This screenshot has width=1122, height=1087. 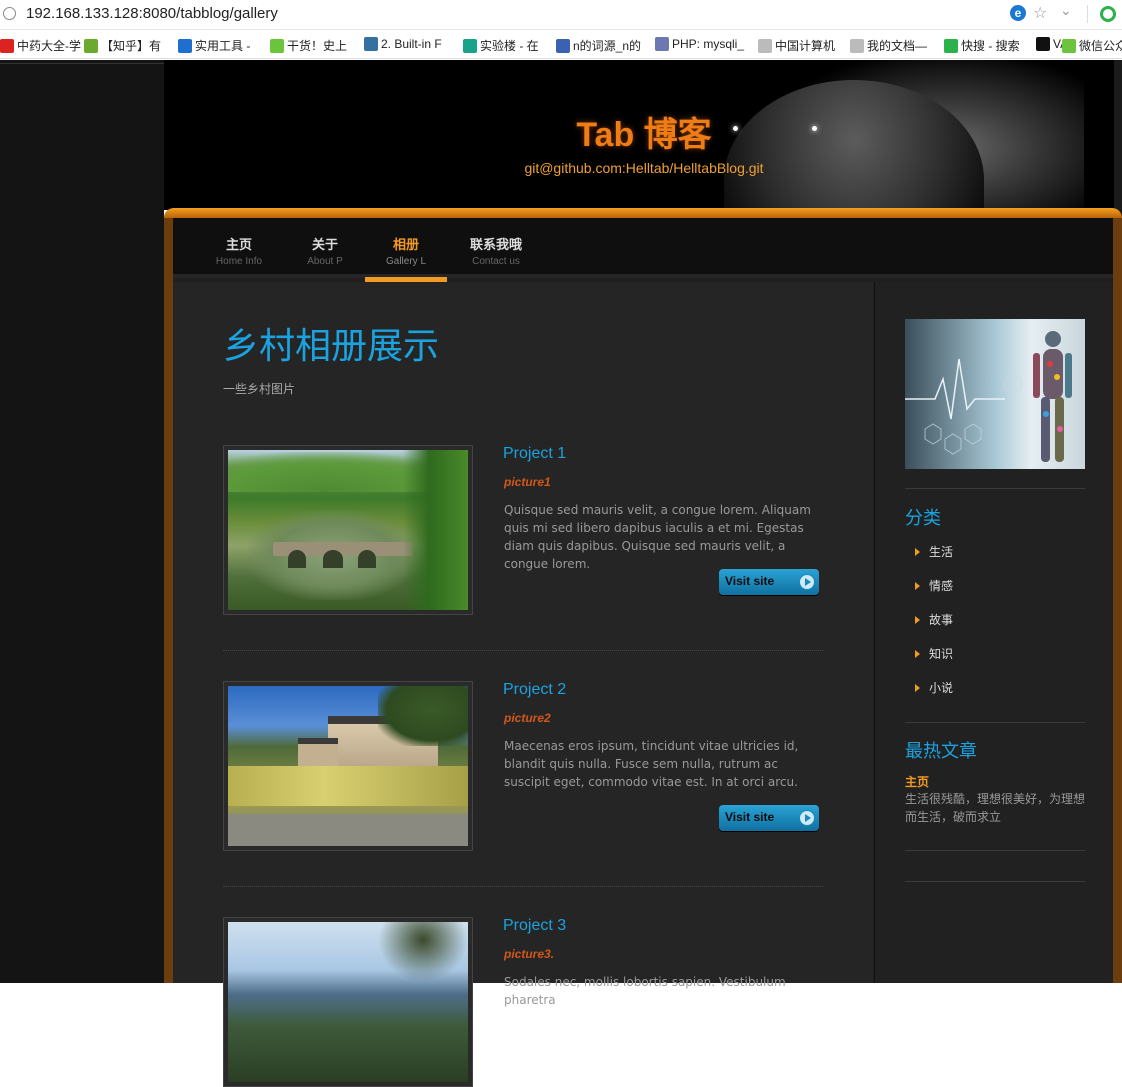 I want to click on project-title: Project 2, so click(x=534, y=690).